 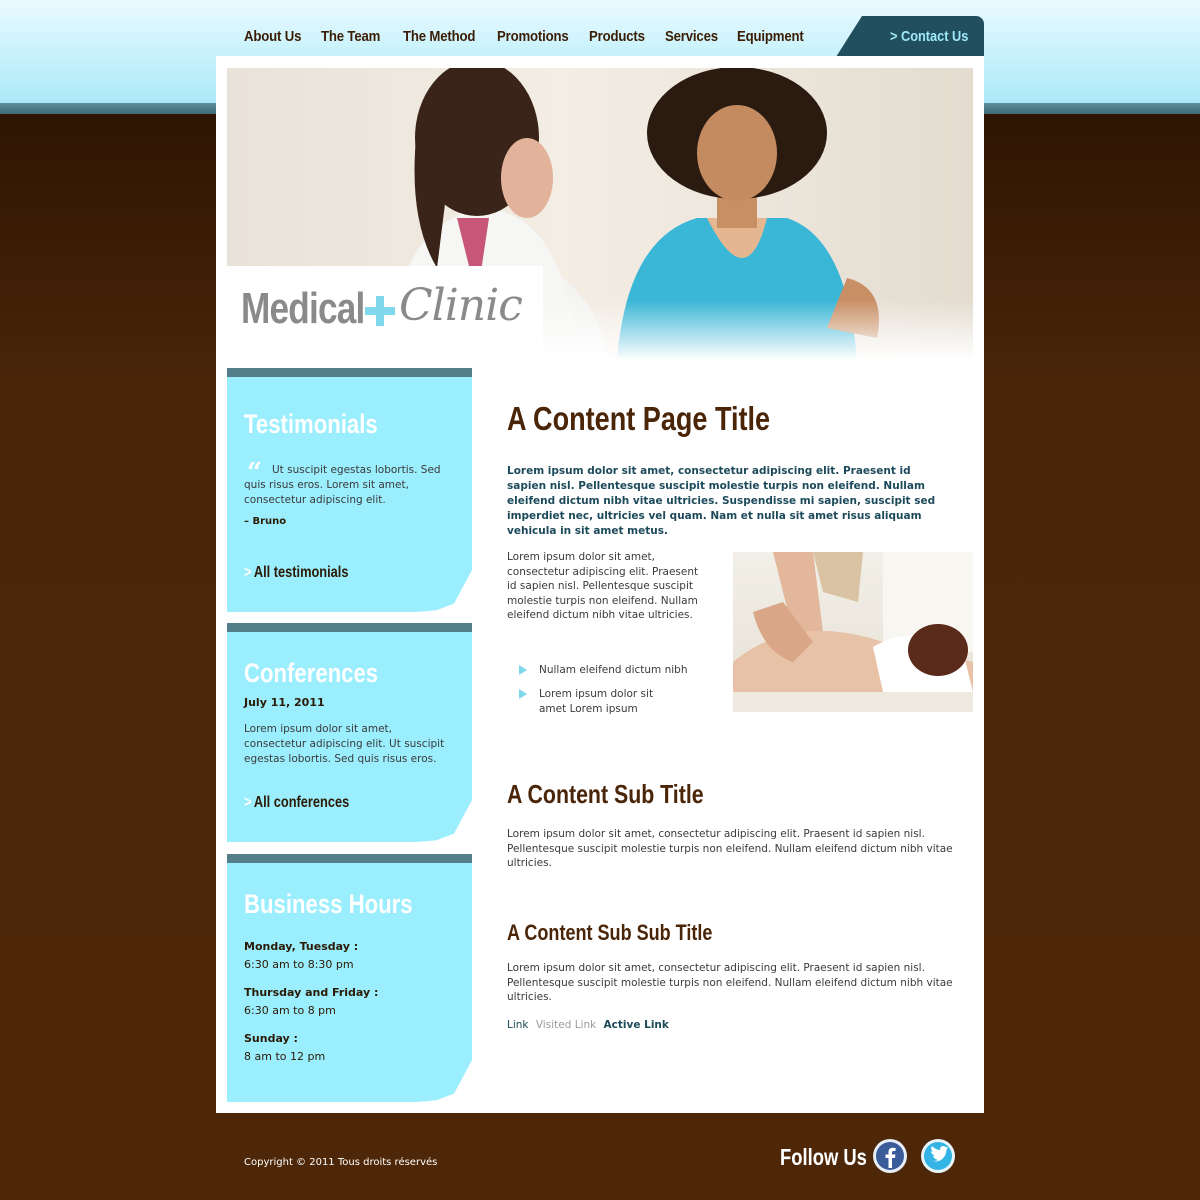 I want to click on content-subtitle: A Content Sub Title, so click(x=605, y=794).